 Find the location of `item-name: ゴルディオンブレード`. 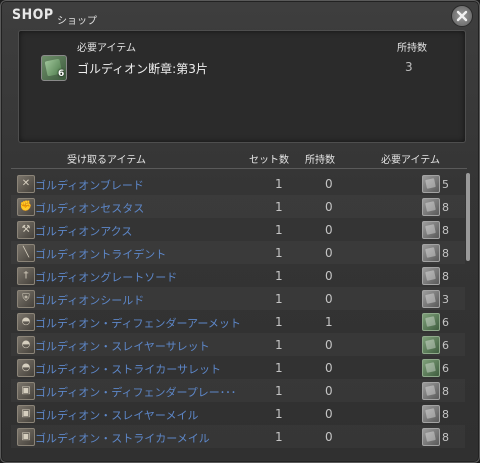

item-name: ゴルディオンブレード is located at coordinates (89, 185).